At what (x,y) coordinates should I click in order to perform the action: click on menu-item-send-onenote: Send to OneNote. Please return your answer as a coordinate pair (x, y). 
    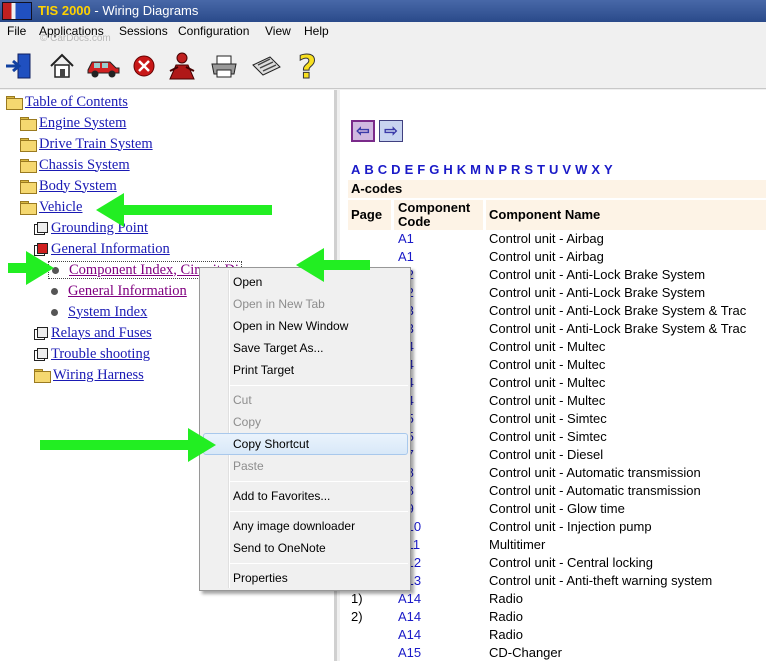
    Looking at the image, I should click on (279, 548).